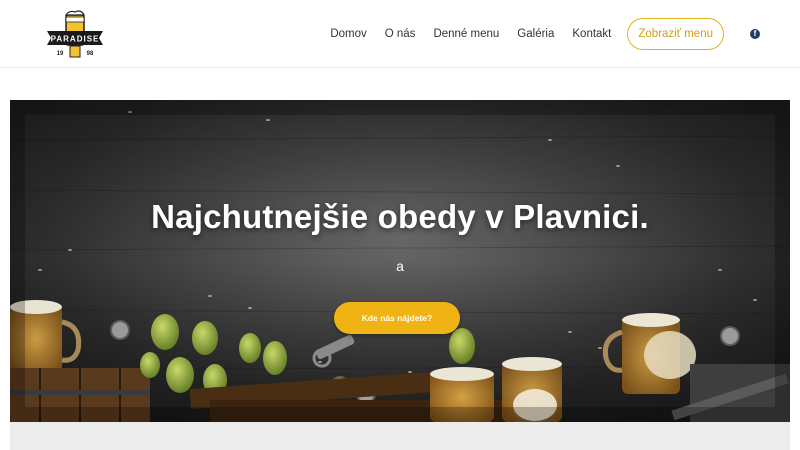 Image resolution: width=800 pixels, height=450 pixels. I want to click on paradise-logo: PARADISE 19 98, so click(75, 34).